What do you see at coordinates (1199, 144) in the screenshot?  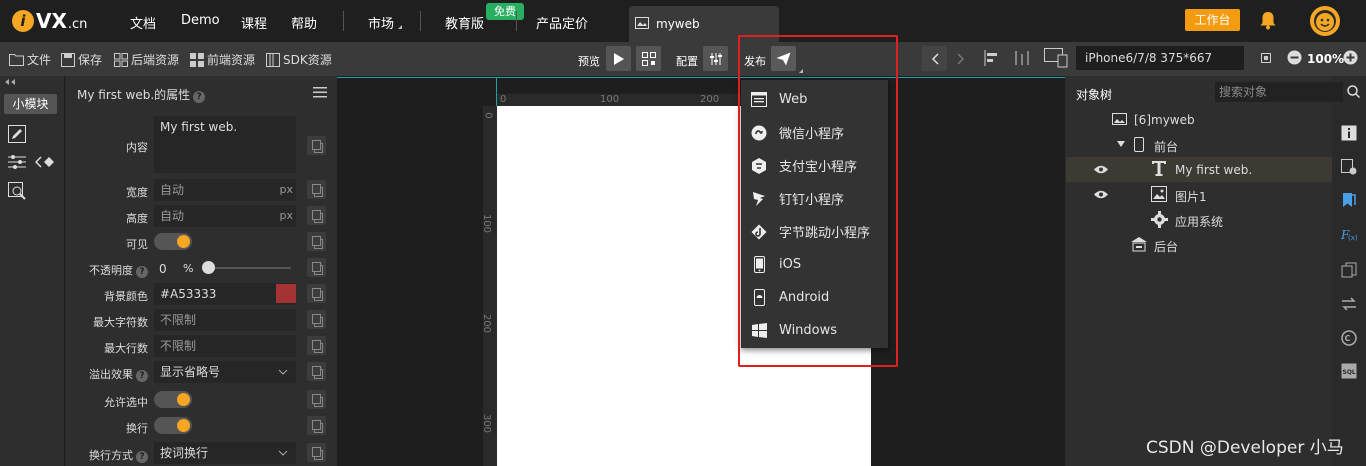 I see `tree-row: 前台` at bounding box center [1199, 144].